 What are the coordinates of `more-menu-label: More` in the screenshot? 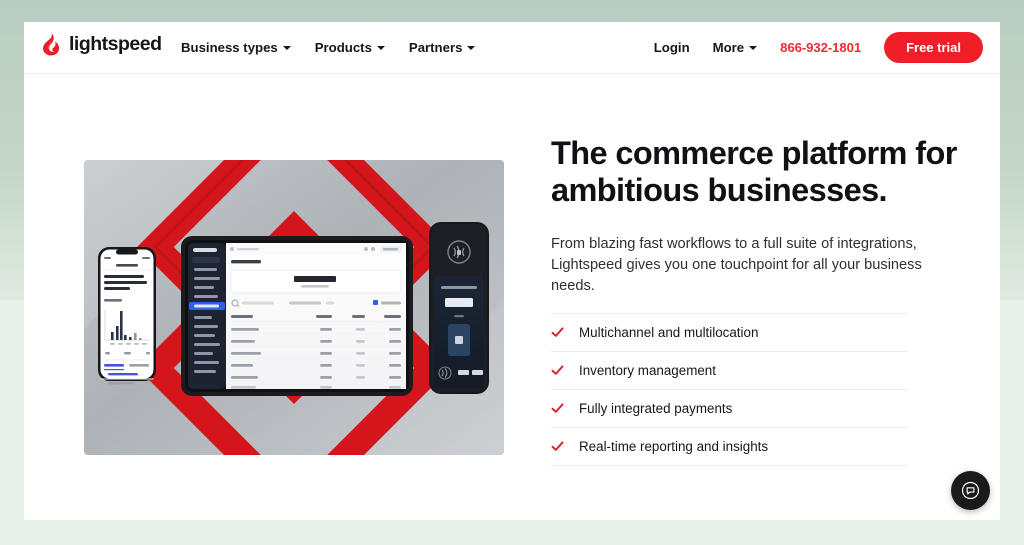 It's located at (728, 47).